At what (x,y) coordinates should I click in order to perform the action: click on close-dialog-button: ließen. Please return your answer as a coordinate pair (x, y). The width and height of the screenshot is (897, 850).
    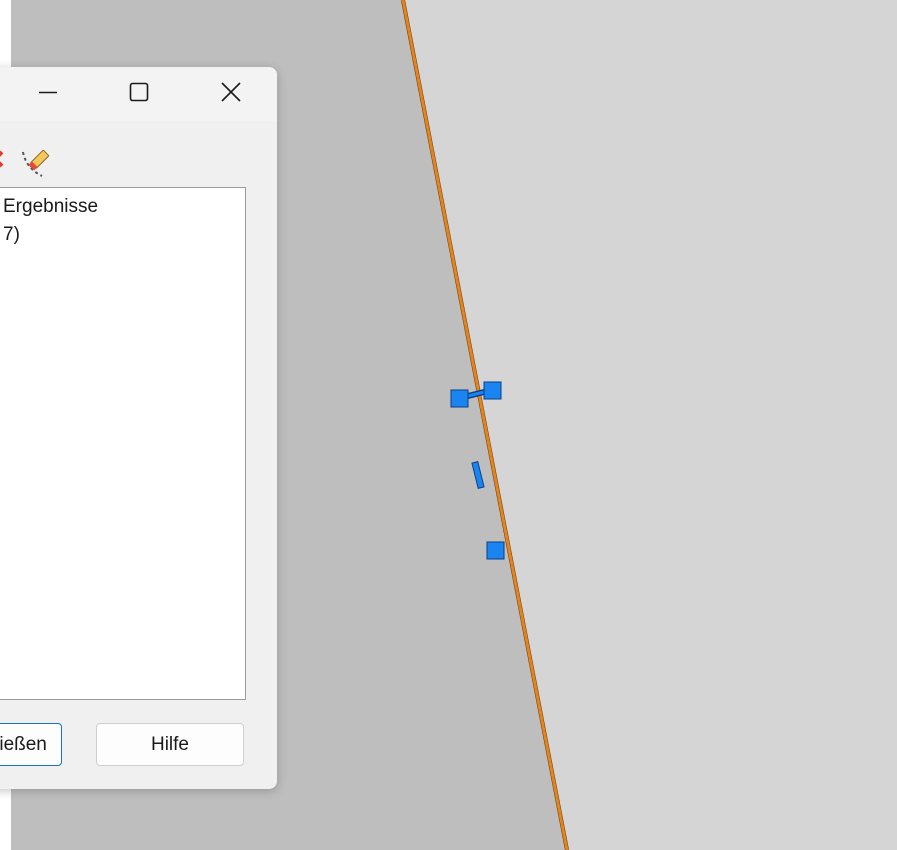
    Looking at the image, I should click on (31, 744).